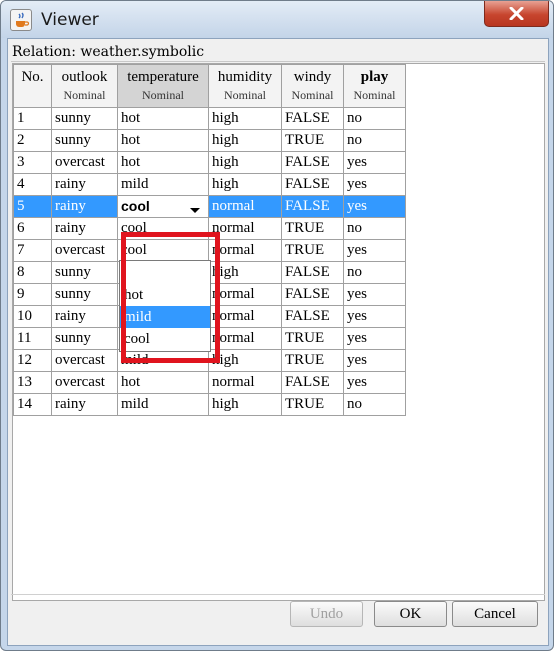  Describe the element at coordinates (32, 228) in the screenshot. I see `cell-no: 6` at that location.